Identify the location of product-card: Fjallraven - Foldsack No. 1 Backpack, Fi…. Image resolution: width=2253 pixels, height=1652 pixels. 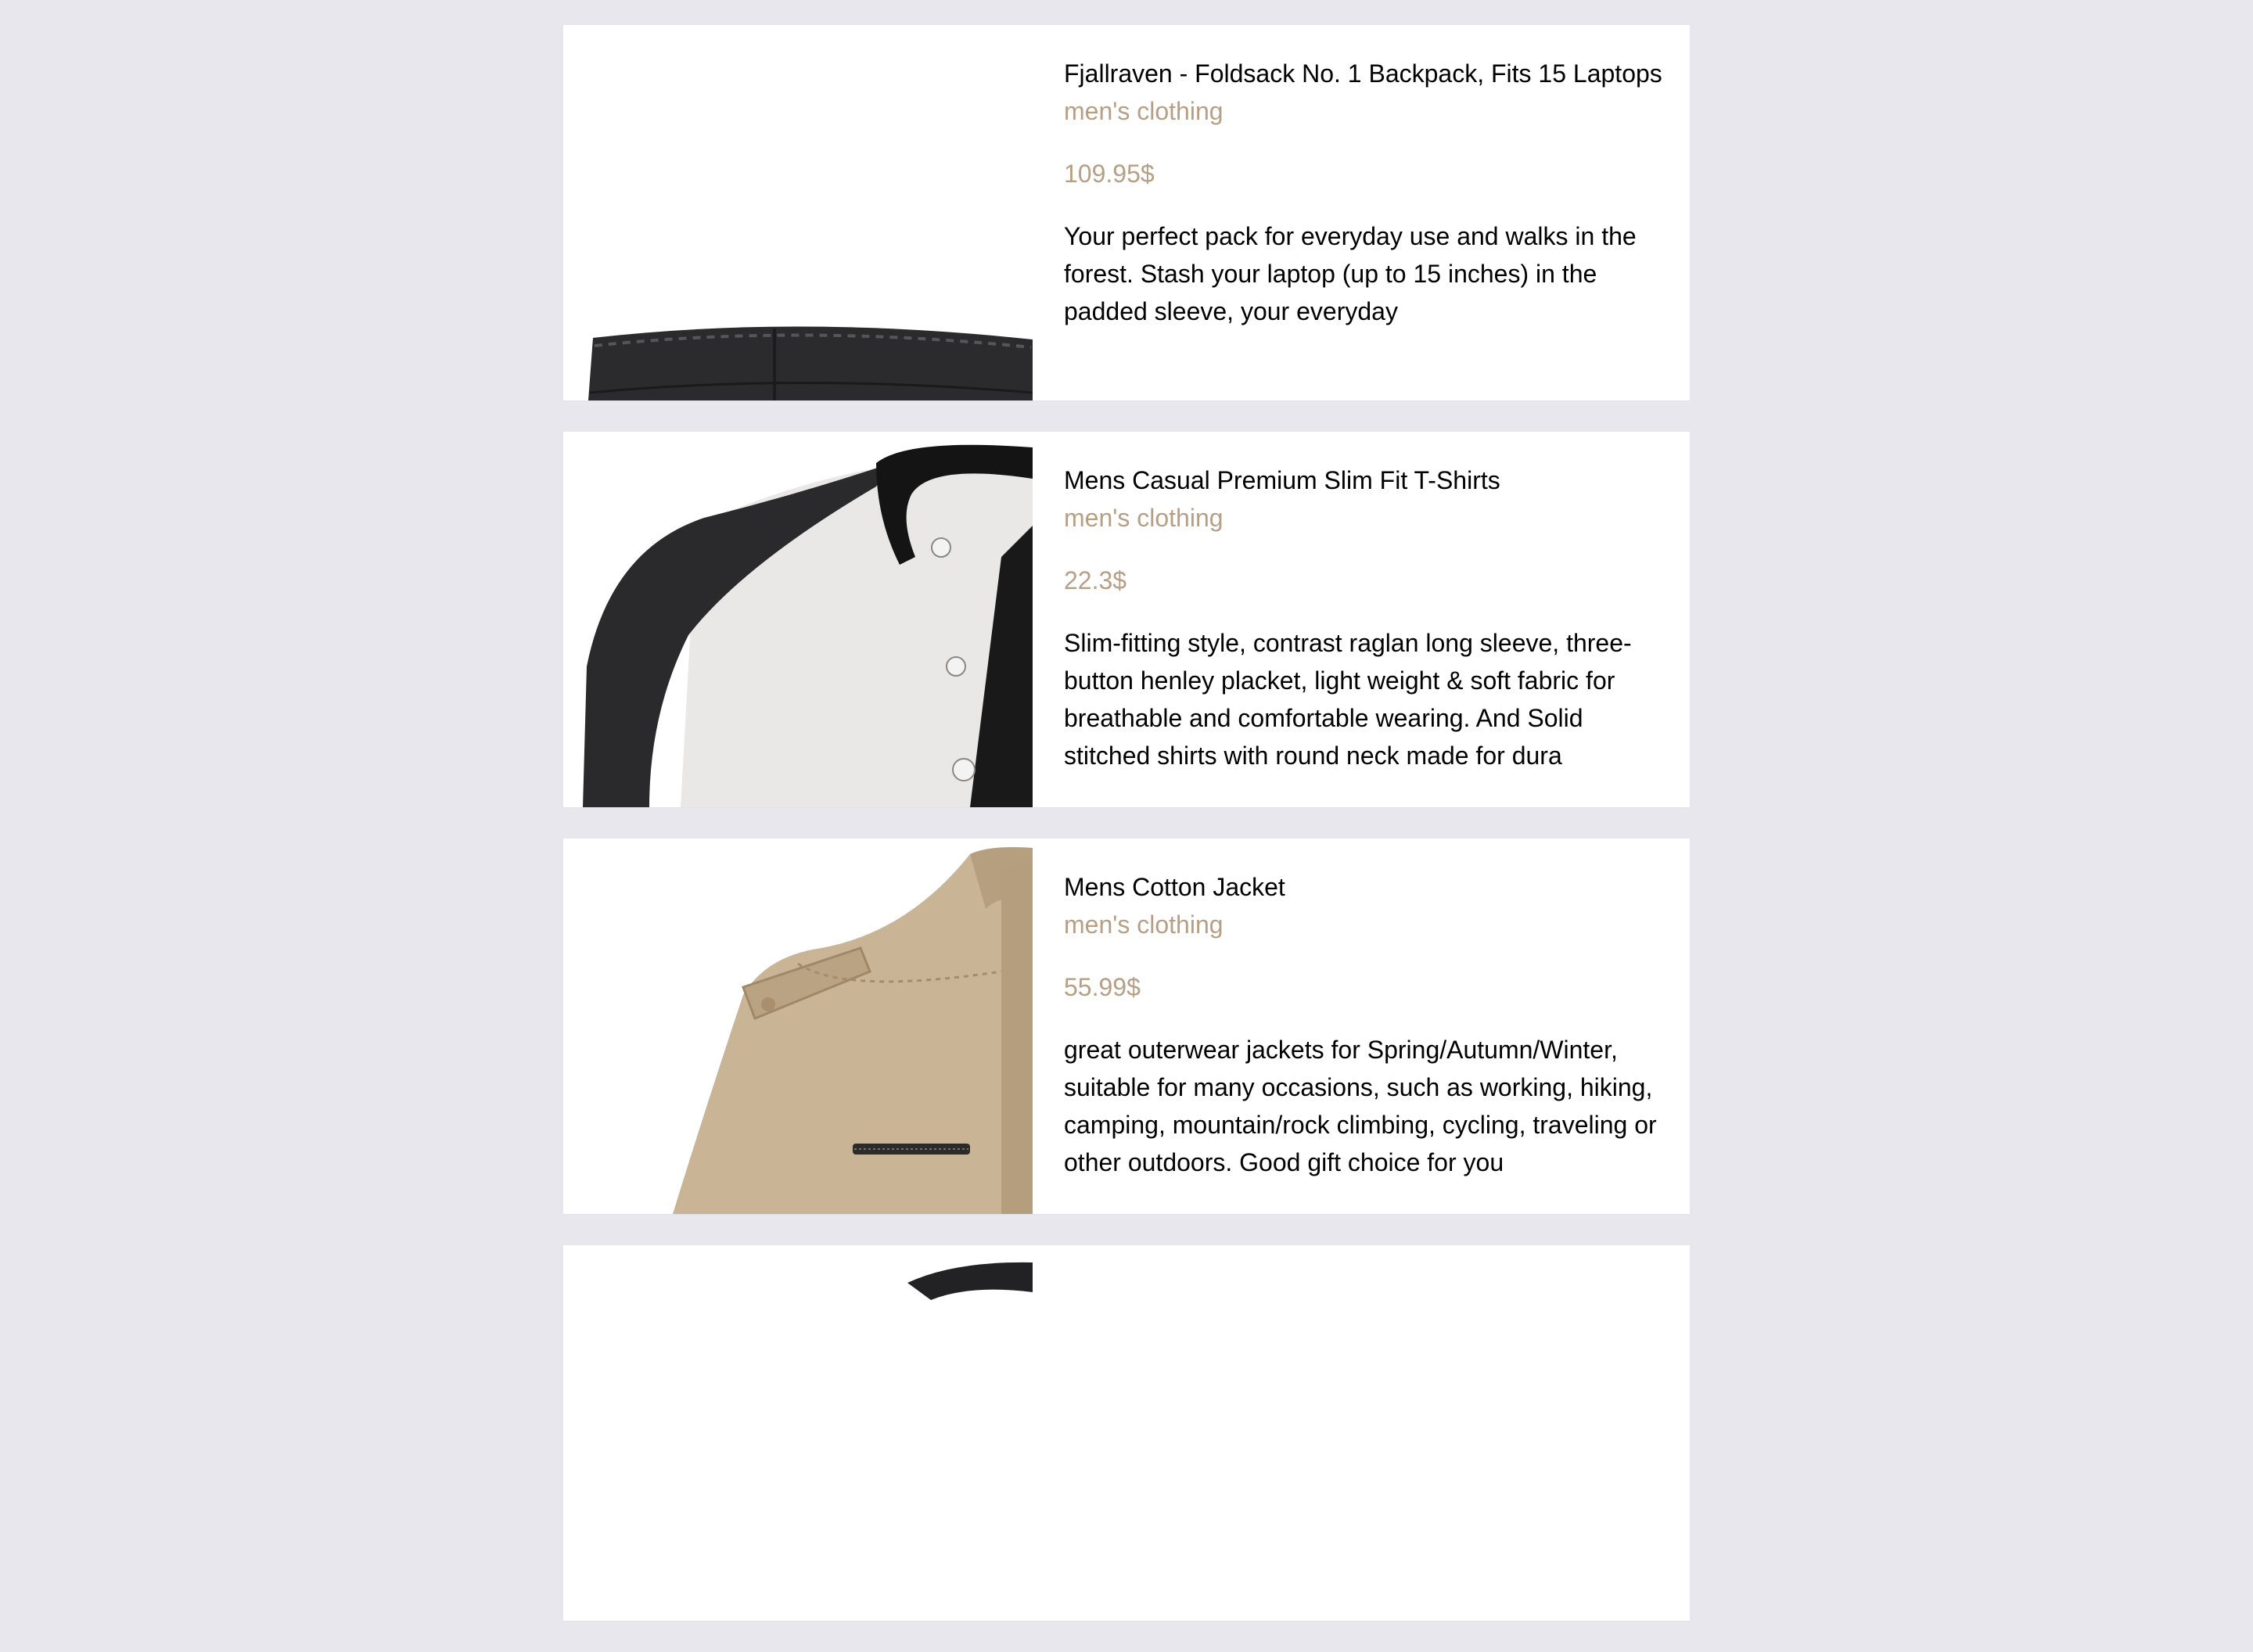
(1126, 213).